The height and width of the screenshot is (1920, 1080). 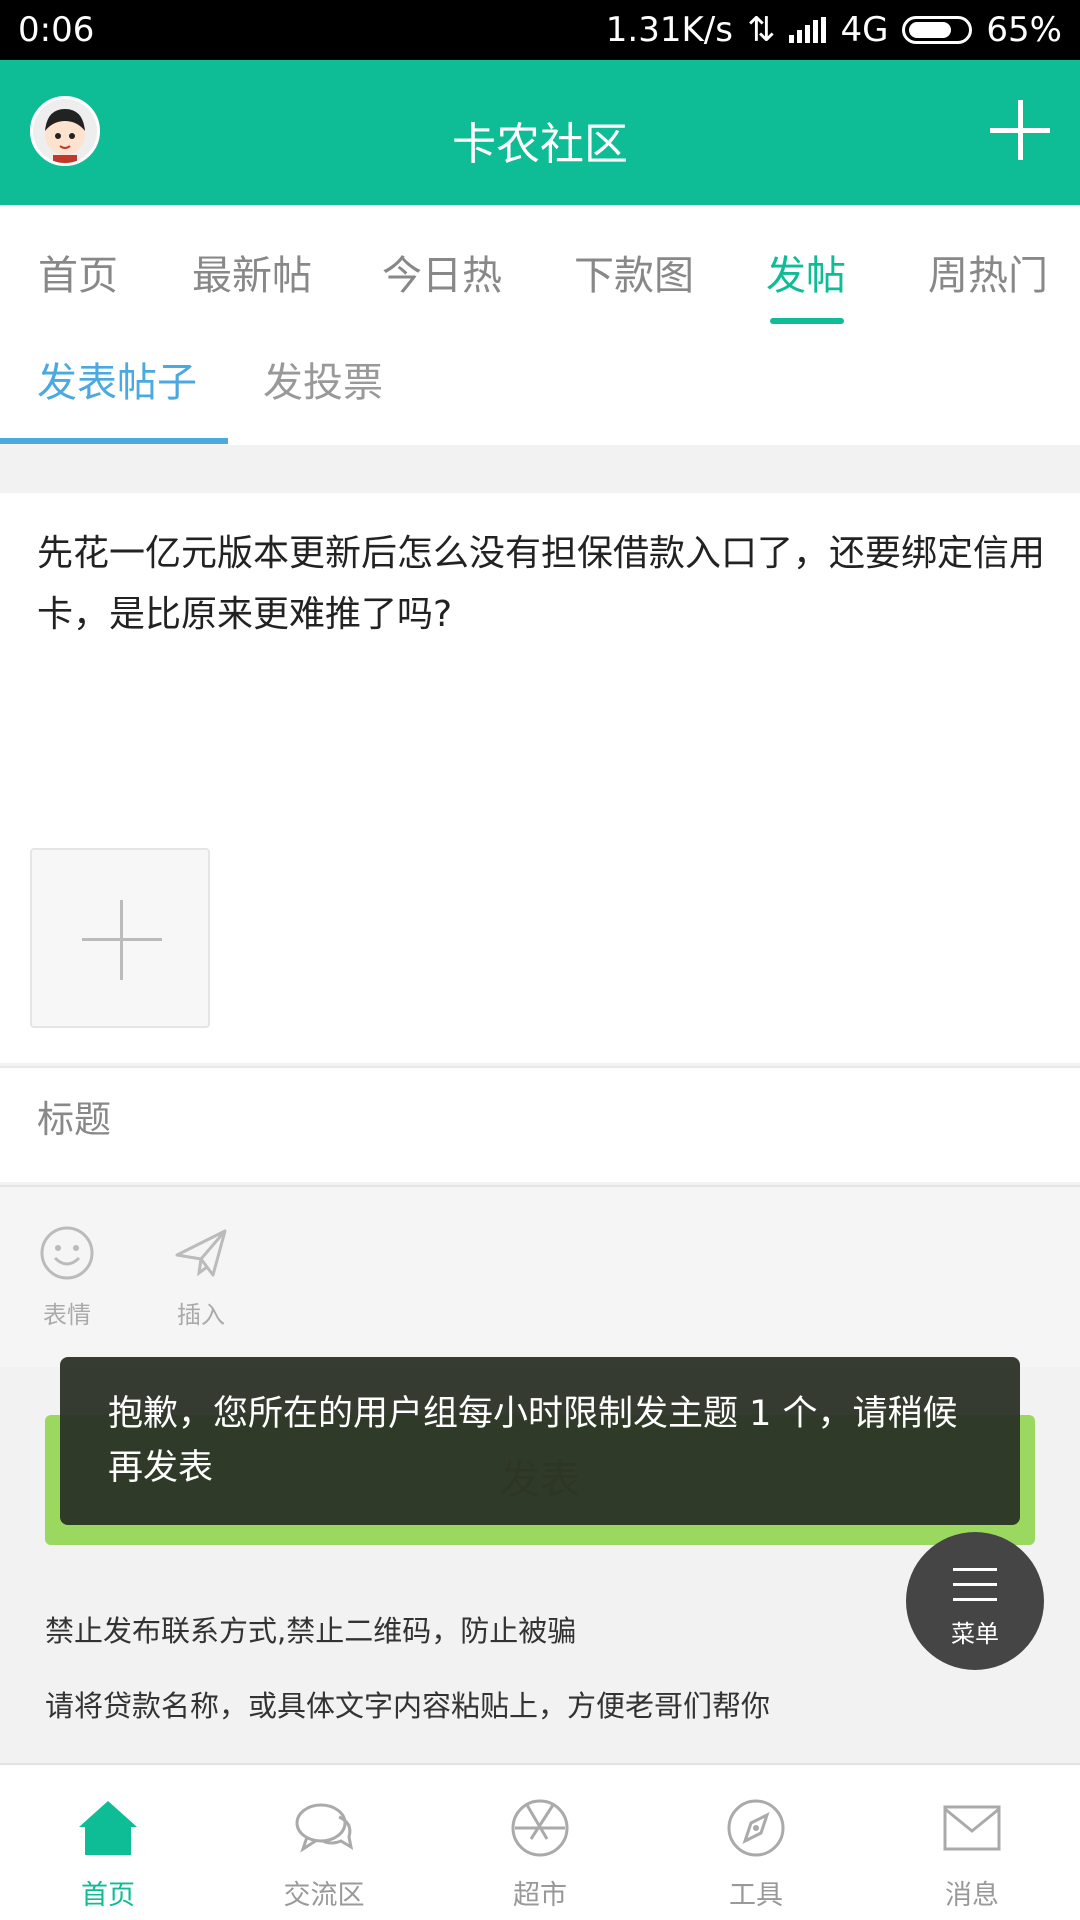 I want to click on subtab-publish-vote: 发投票, so click(x=323, y=379).